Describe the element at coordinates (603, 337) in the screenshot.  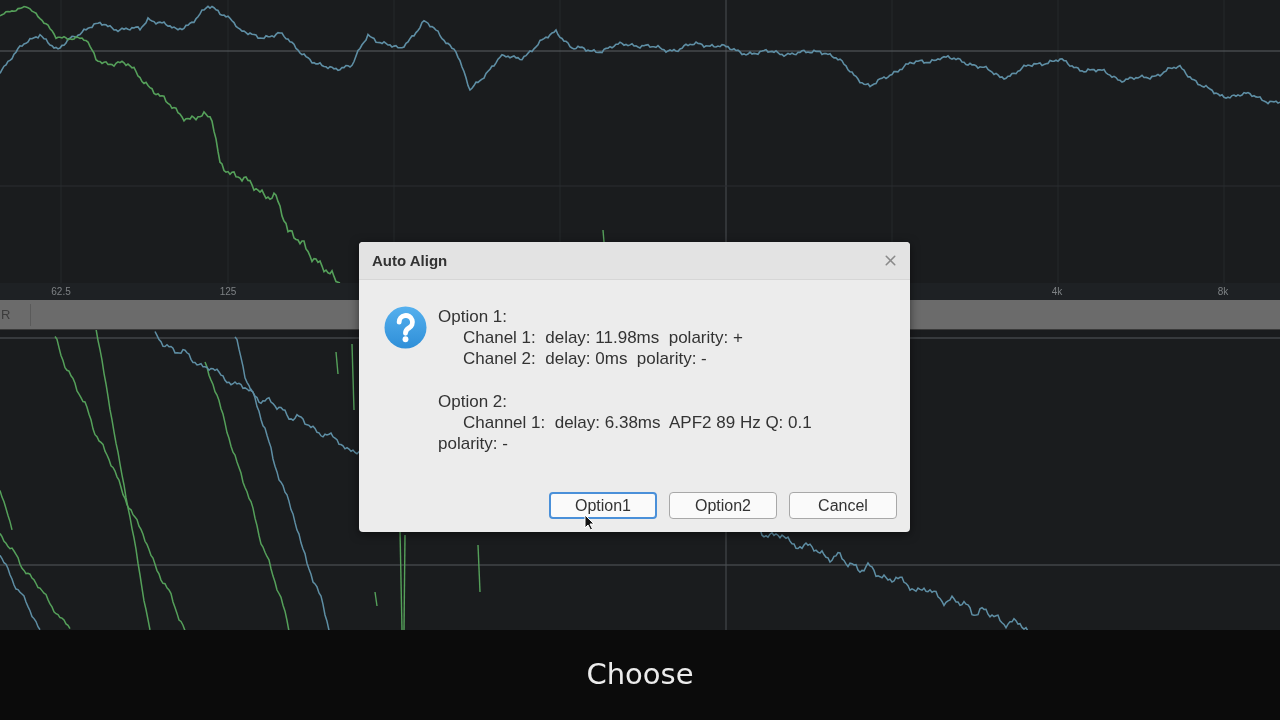
I see `option-detail: Chanel 1: delay: 11.98ms polarity: +` at that location.